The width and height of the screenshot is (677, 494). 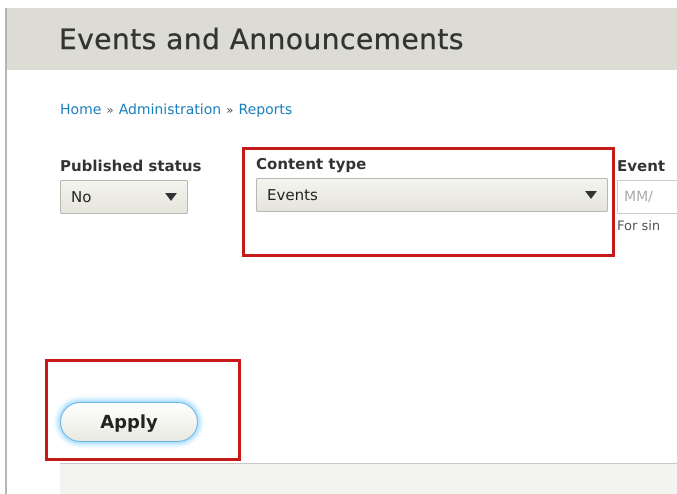 What do you see at coordinates (265, 110) in the screenshot?
I see `breadcrumb-link: Reports` at bounding box center [265, 110].